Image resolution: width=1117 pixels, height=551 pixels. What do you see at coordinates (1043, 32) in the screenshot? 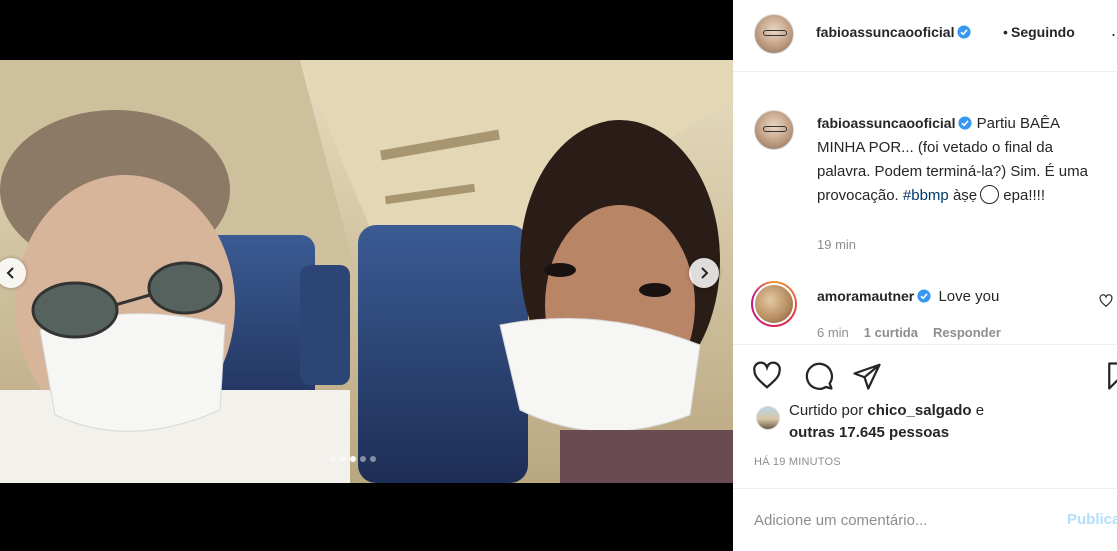
I see `following-button: Seguindo` at bounding box center [1043, 32].